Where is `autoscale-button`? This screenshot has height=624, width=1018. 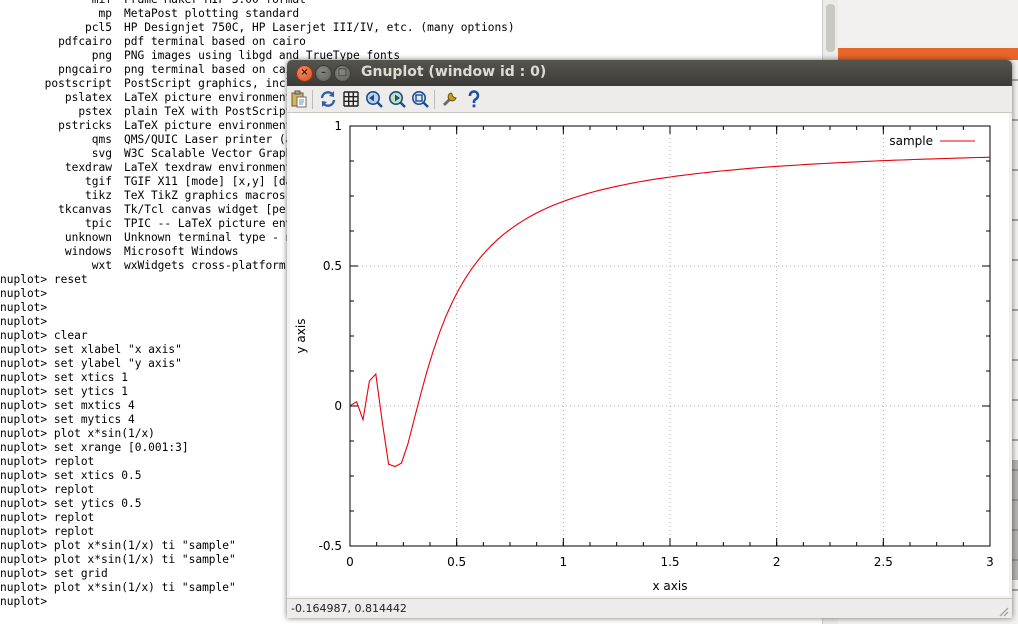 autoscale-button is located at coordinates (420, 99).